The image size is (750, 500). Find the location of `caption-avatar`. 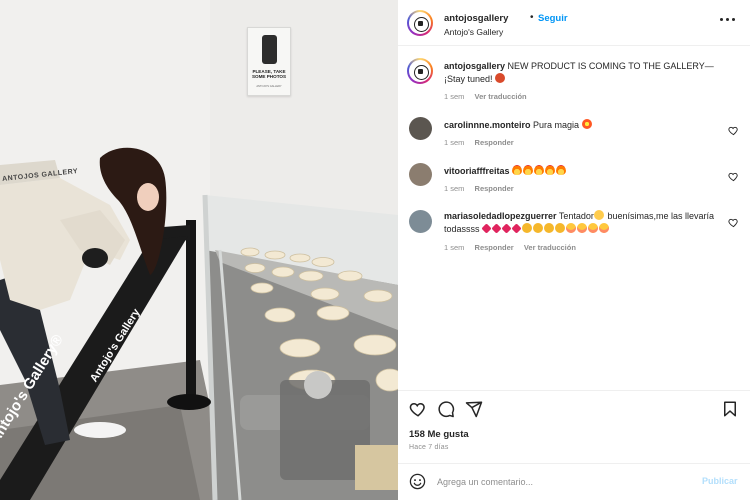

caption-avatar is located at coordinates (420, 71).